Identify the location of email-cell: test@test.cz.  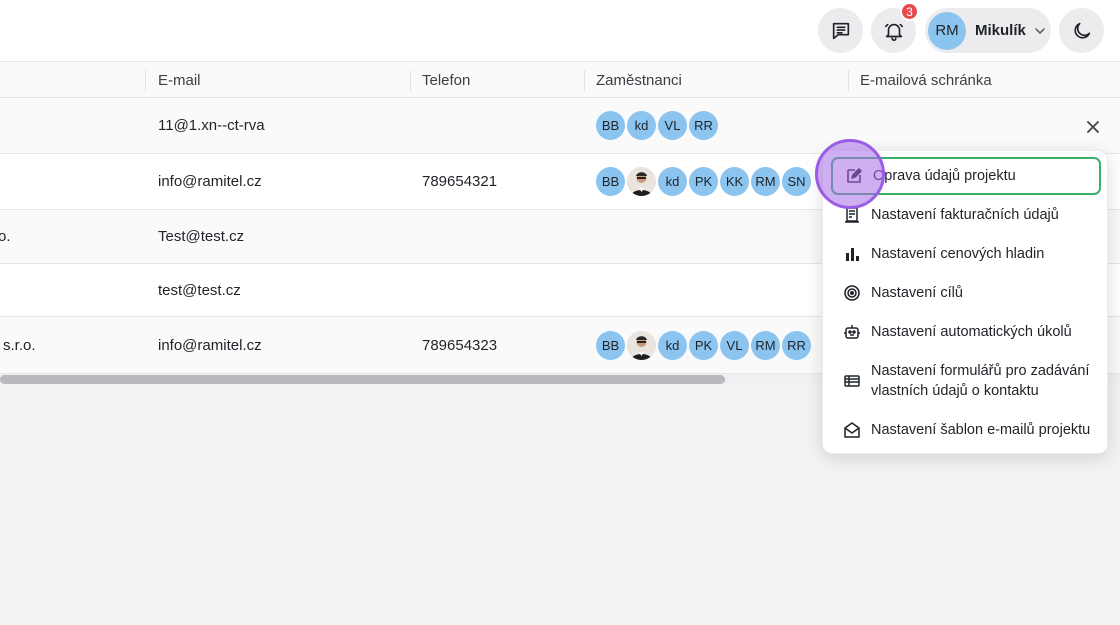
(199, 290).